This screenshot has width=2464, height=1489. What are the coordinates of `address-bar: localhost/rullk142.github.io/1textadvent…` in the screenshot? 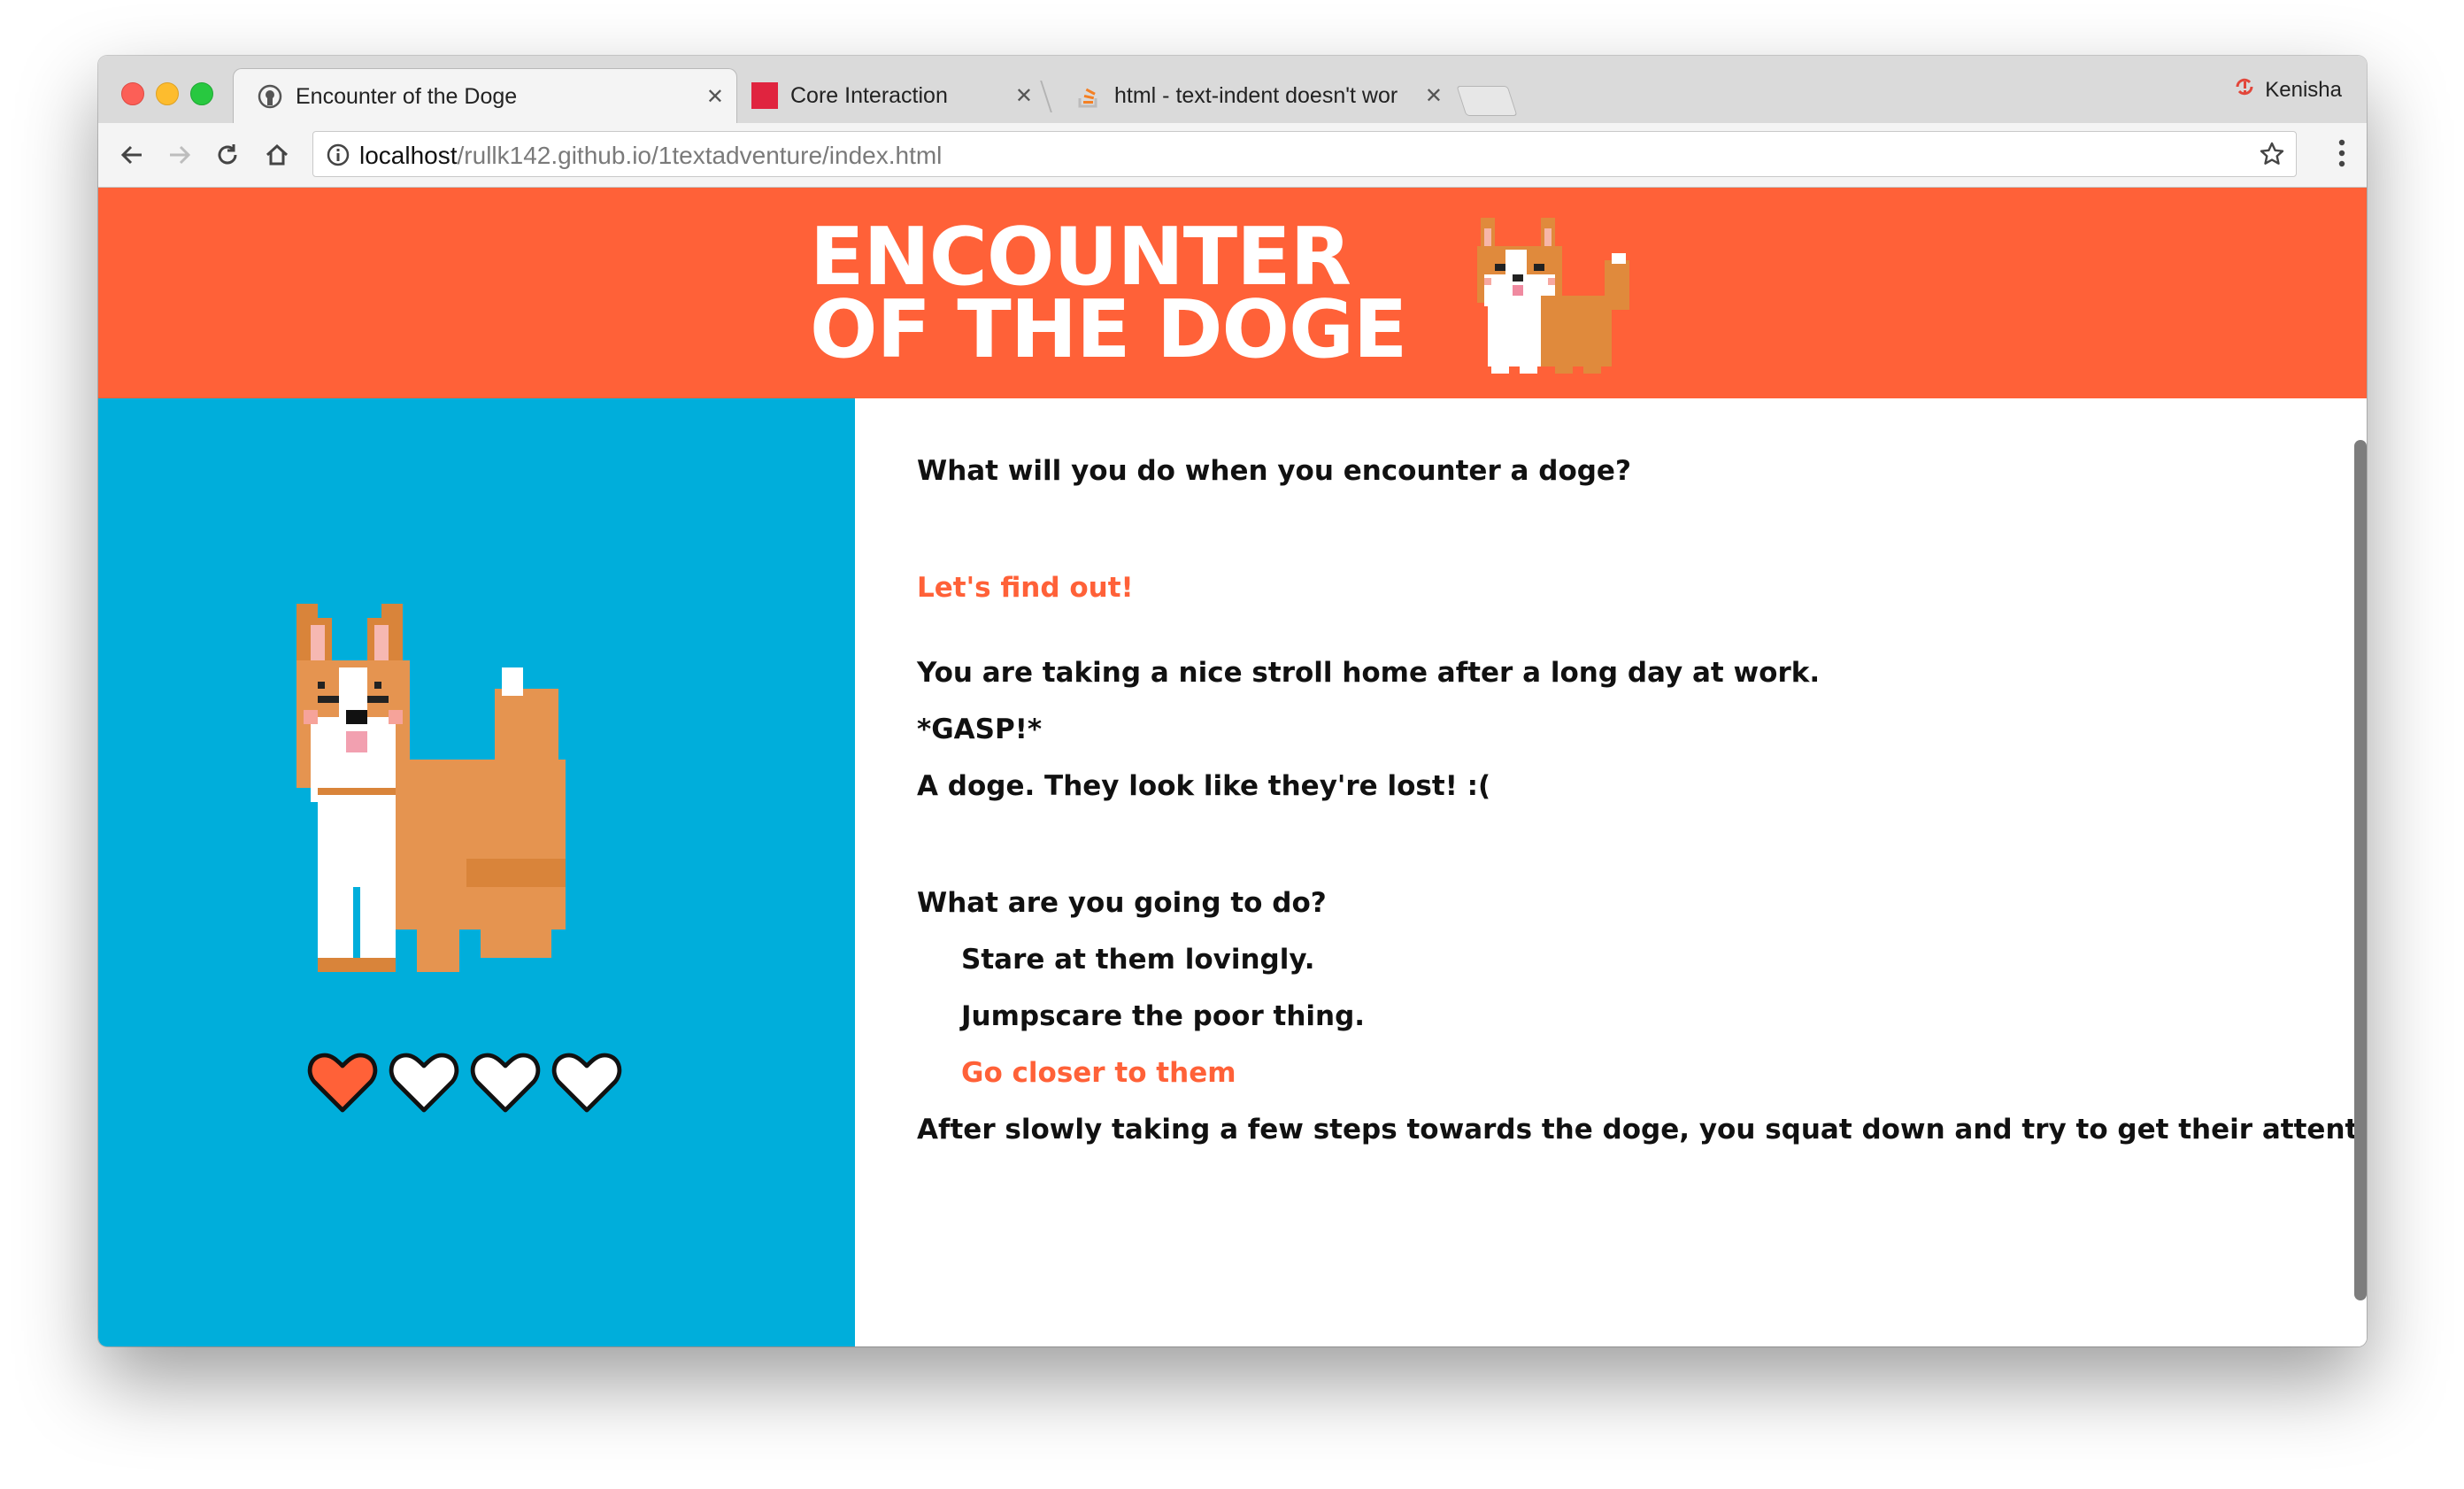 It's located at (1304, 154).